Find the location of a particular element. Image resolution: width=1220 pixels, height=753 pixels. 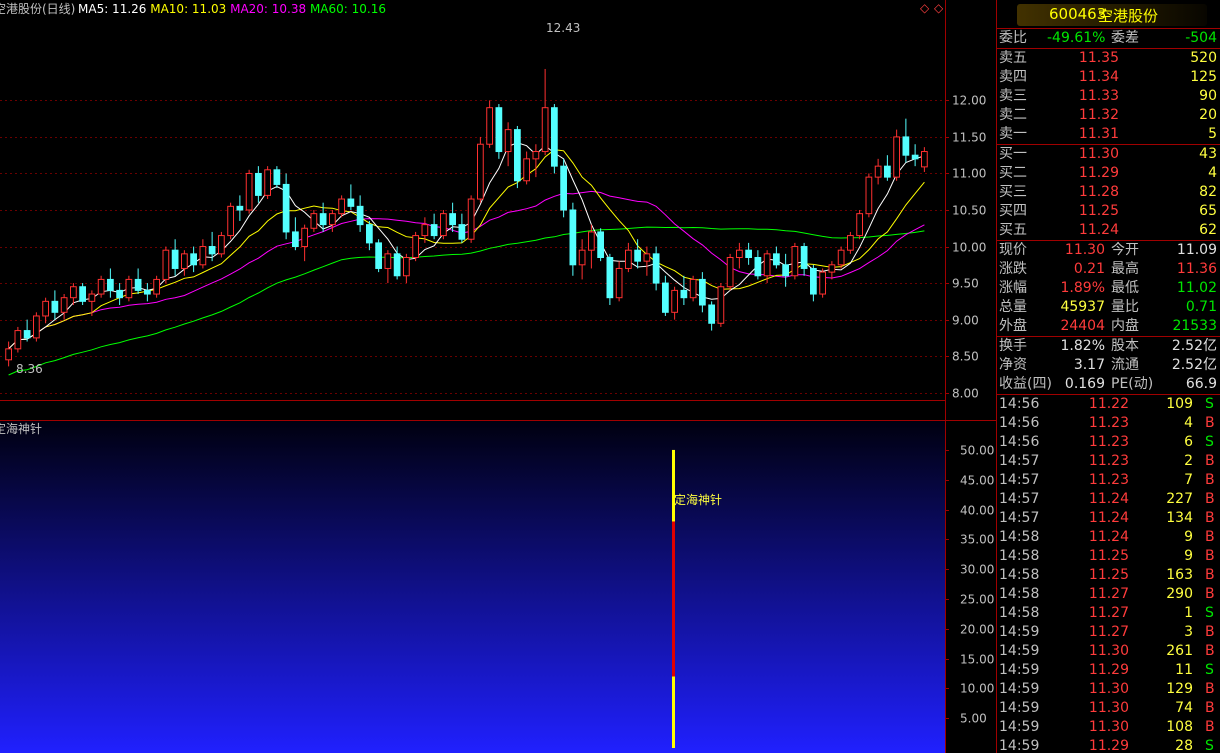

diamond-icon-2: ◇ is located at coordinates (939, 8).